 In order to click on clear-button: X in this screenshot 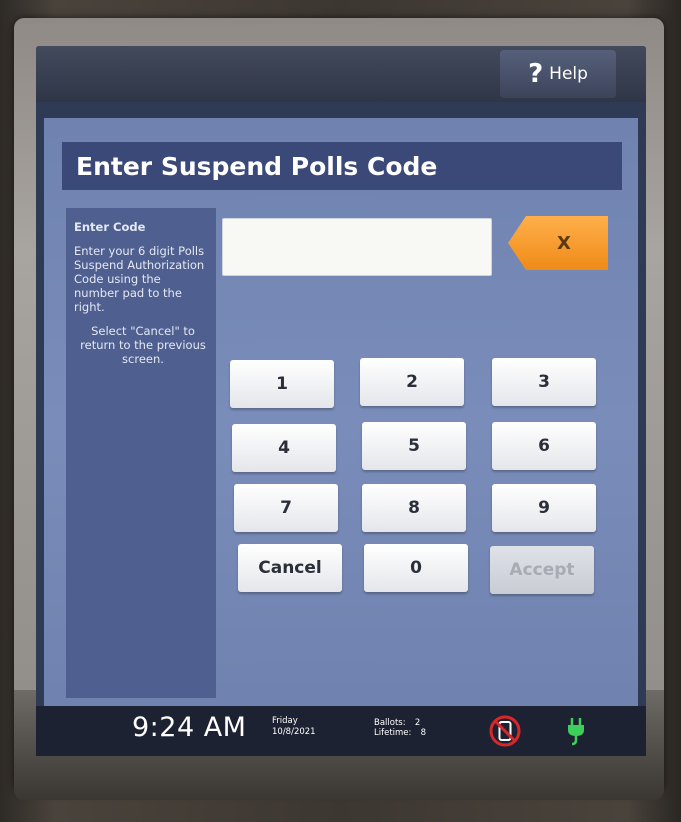, I will do `click(558, 243)`.